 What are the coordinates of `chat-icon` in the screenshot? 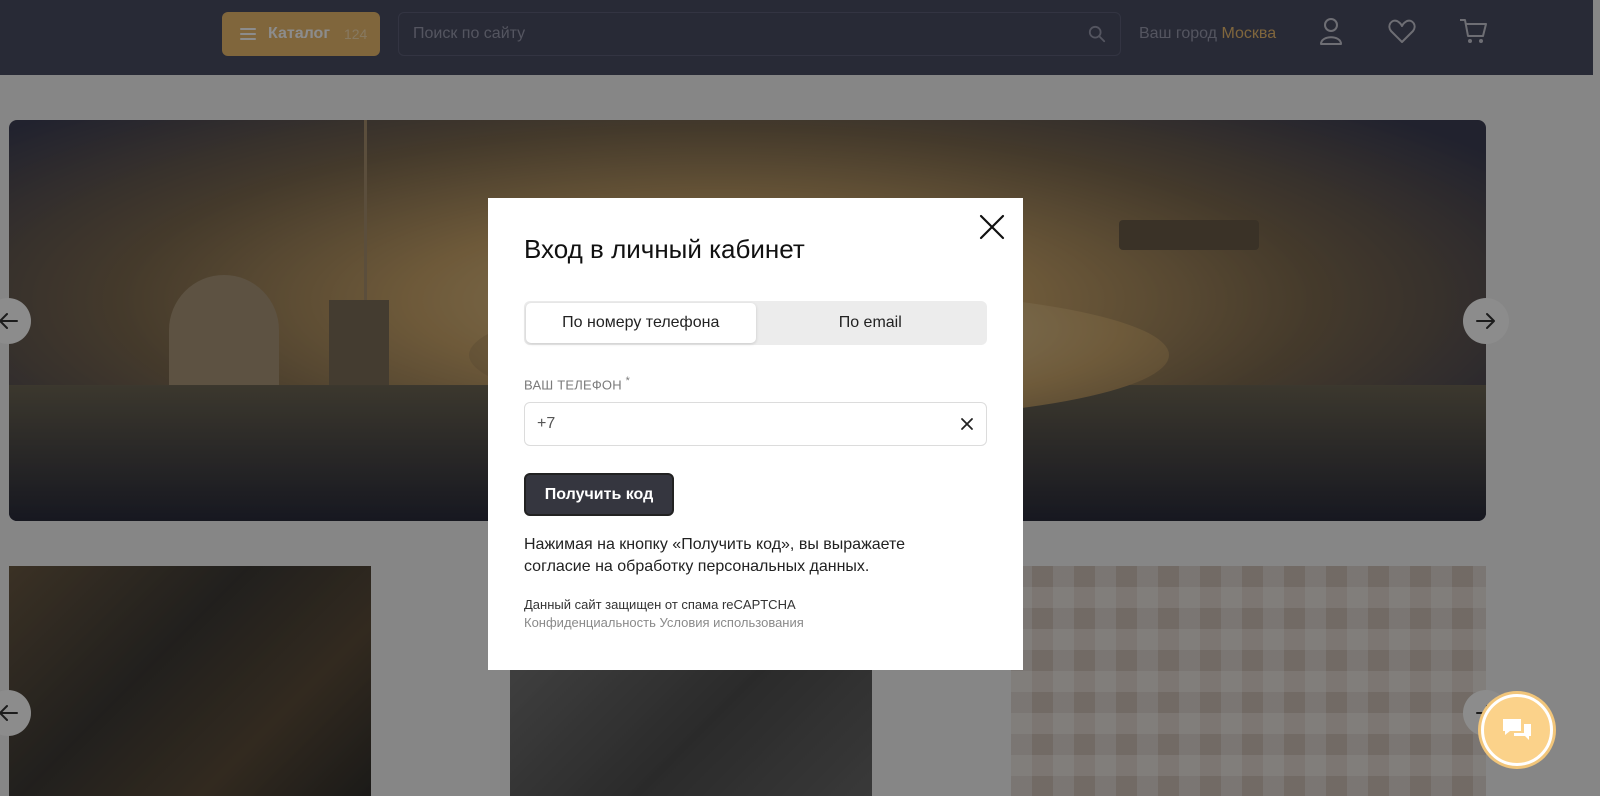 It's located at (1517, 729).